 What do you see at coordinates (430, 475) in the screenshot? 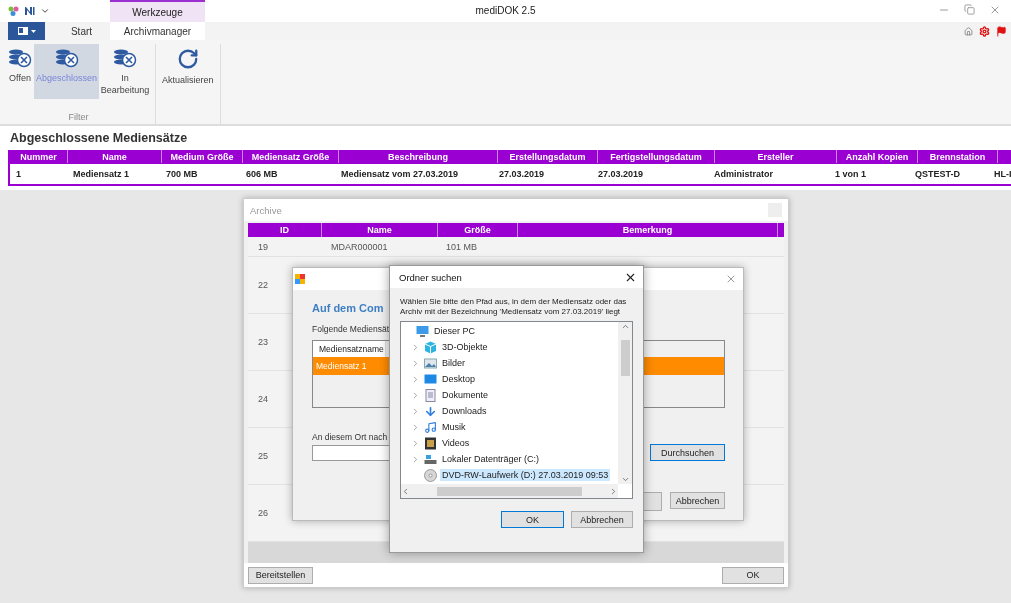
I see `disc-icon` at bounding box center [430, 475].